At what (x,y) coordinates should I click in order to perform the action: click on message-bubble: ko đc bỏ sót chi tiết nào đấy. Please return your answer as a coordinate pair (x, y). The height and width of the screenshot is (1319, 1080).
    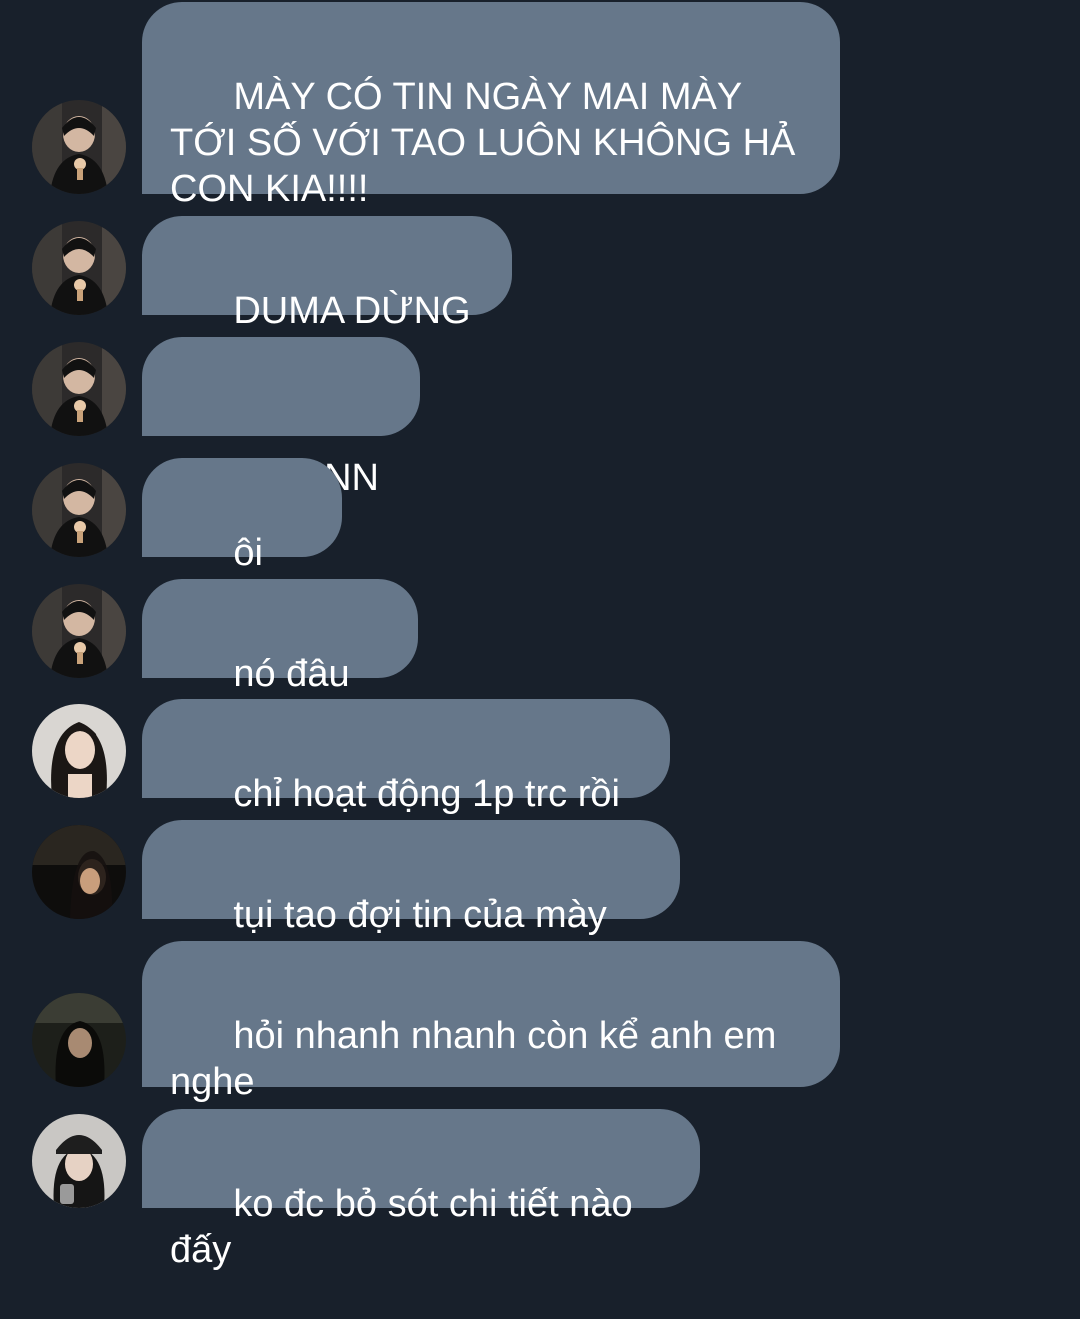
    Looking at the image, I should click on (421, 1190).